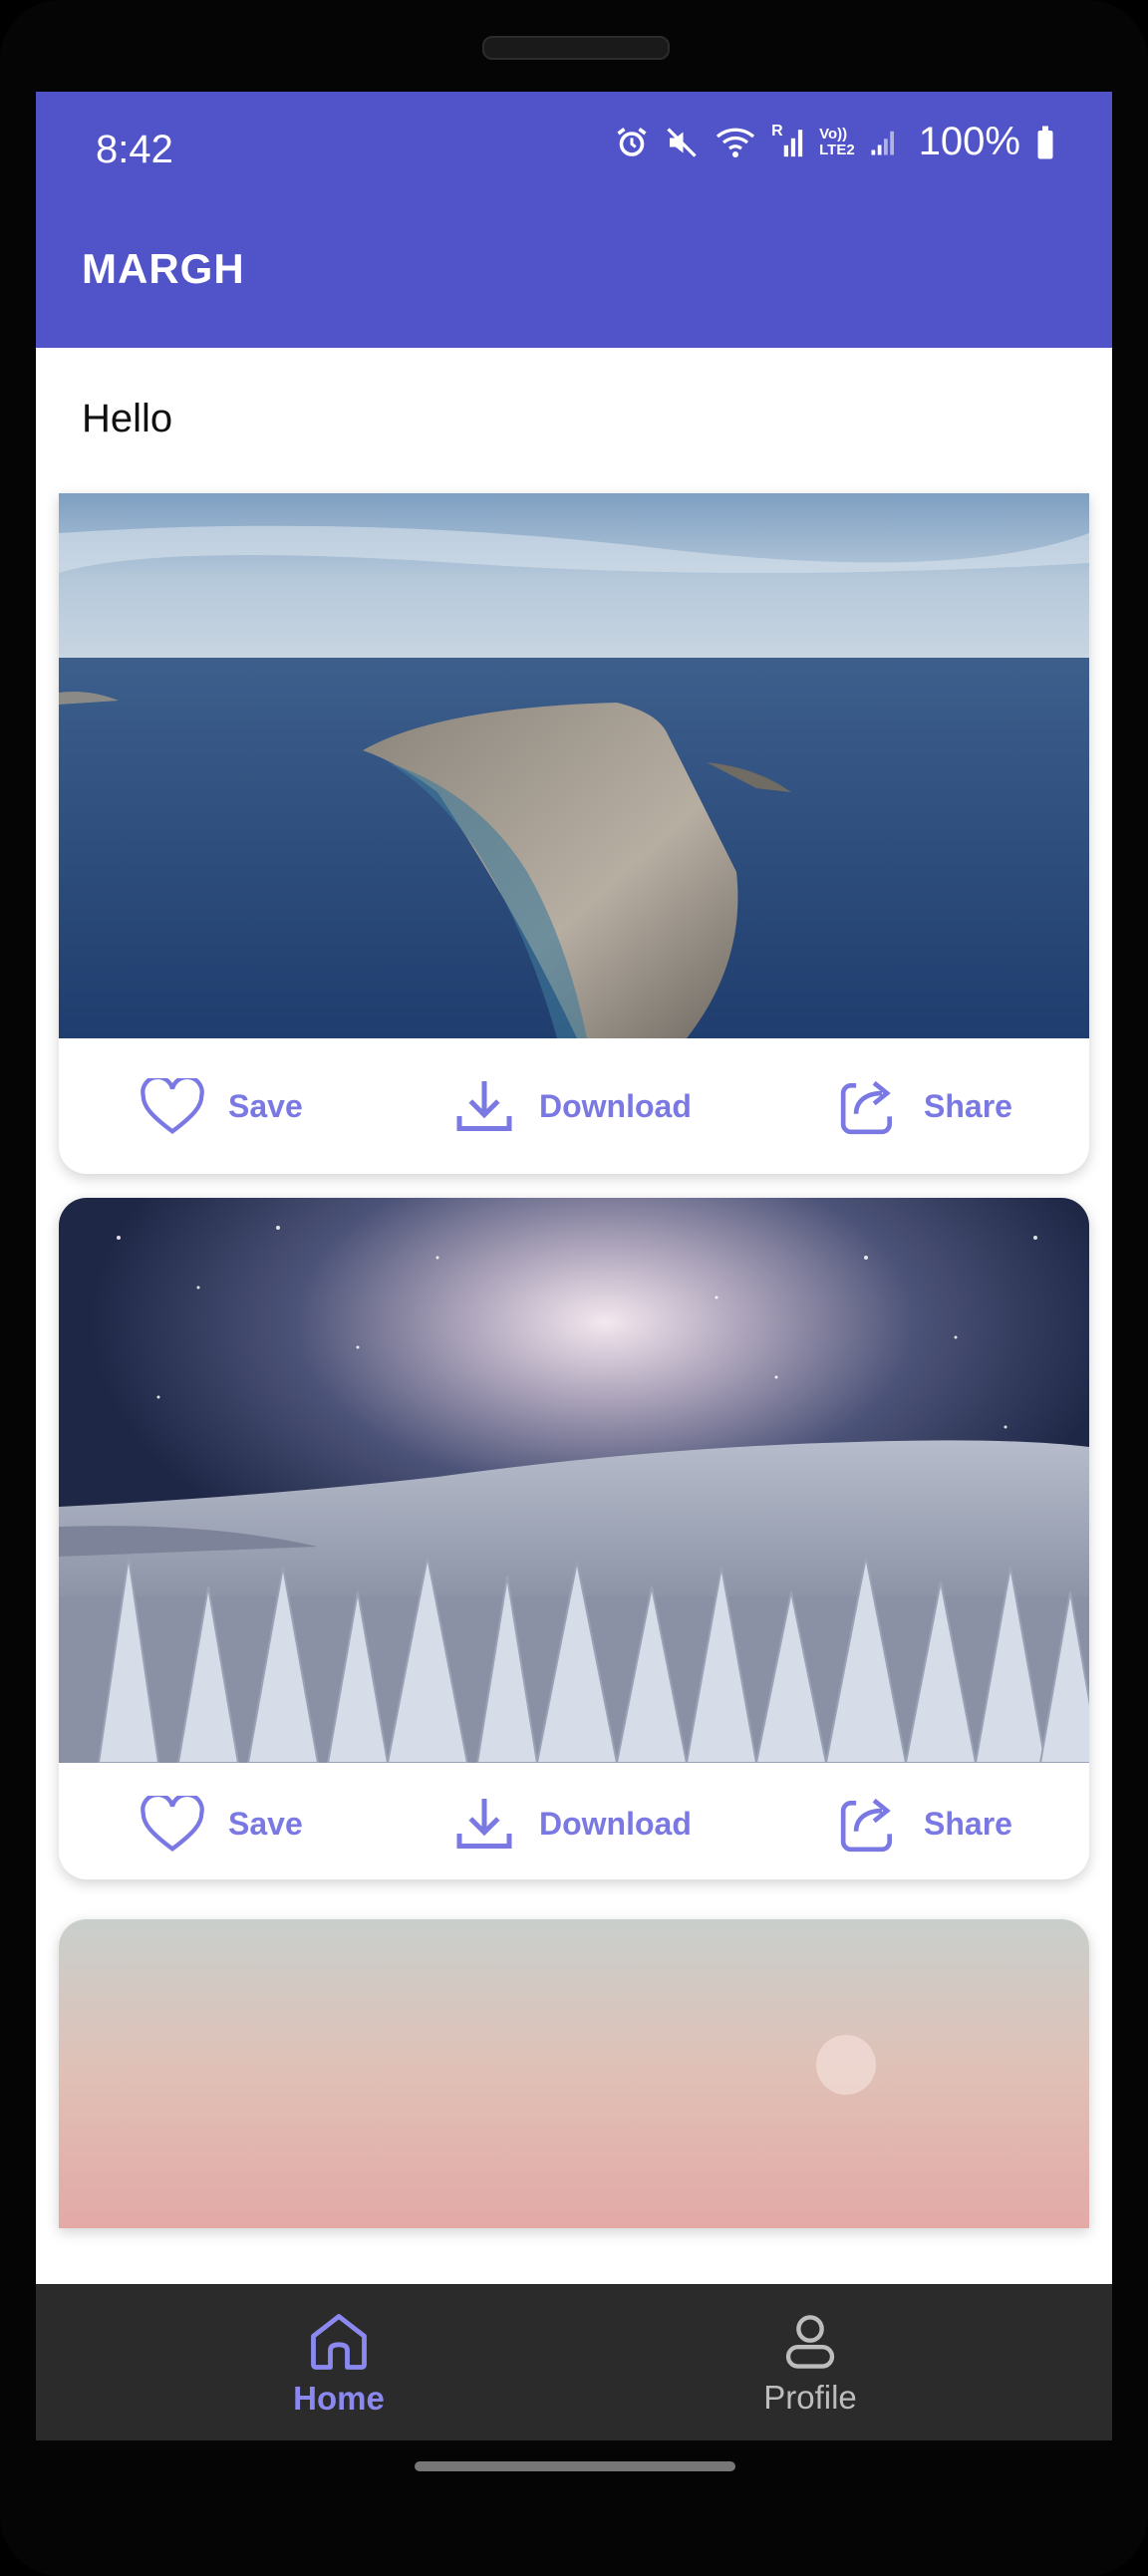 The image size is (1148, 2576). What do you see at coordinates (833, 134) in the screenshot?
I see `volte-text-top: Vo))` at bounding box center [833, 134].